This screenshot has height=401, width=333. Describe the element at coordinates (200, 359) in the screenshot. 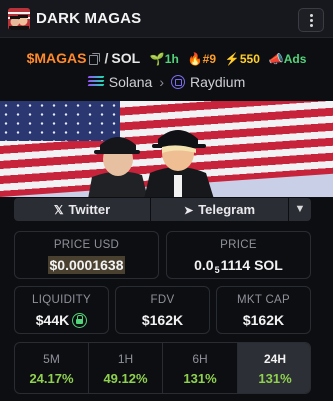

I see `change-label: 6H` at that location.